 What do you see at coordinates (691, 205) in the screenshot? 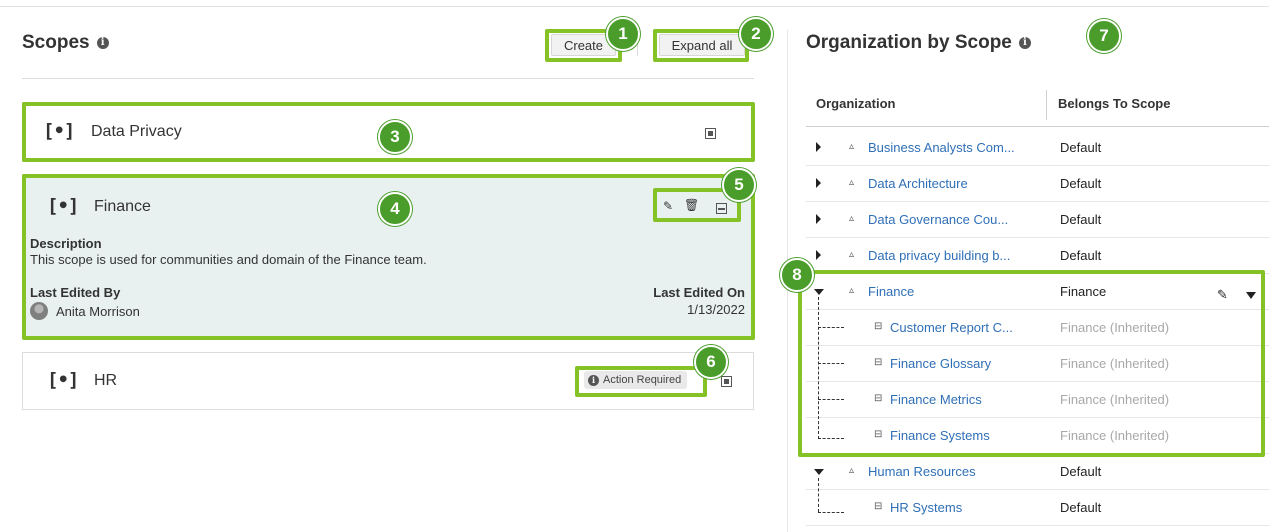
I see `trash-icon: 🗑` at bounding box center [691, 205].